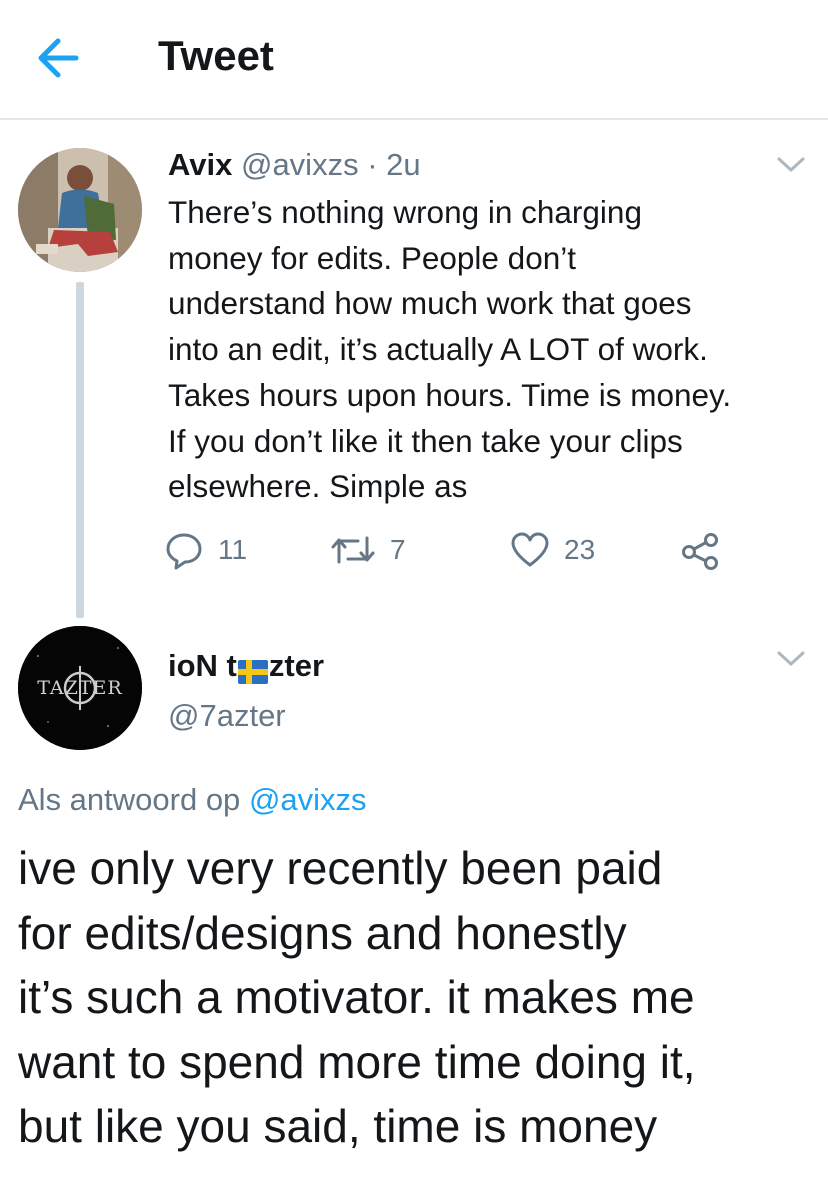 Image resolution: width=828 pixels, height=1200 pixels. What do you see at coordinates (322, 932) in the screenshot?
I see `tweet-text-line: for edits/designs and honestly` at bounding box center [322, 932].